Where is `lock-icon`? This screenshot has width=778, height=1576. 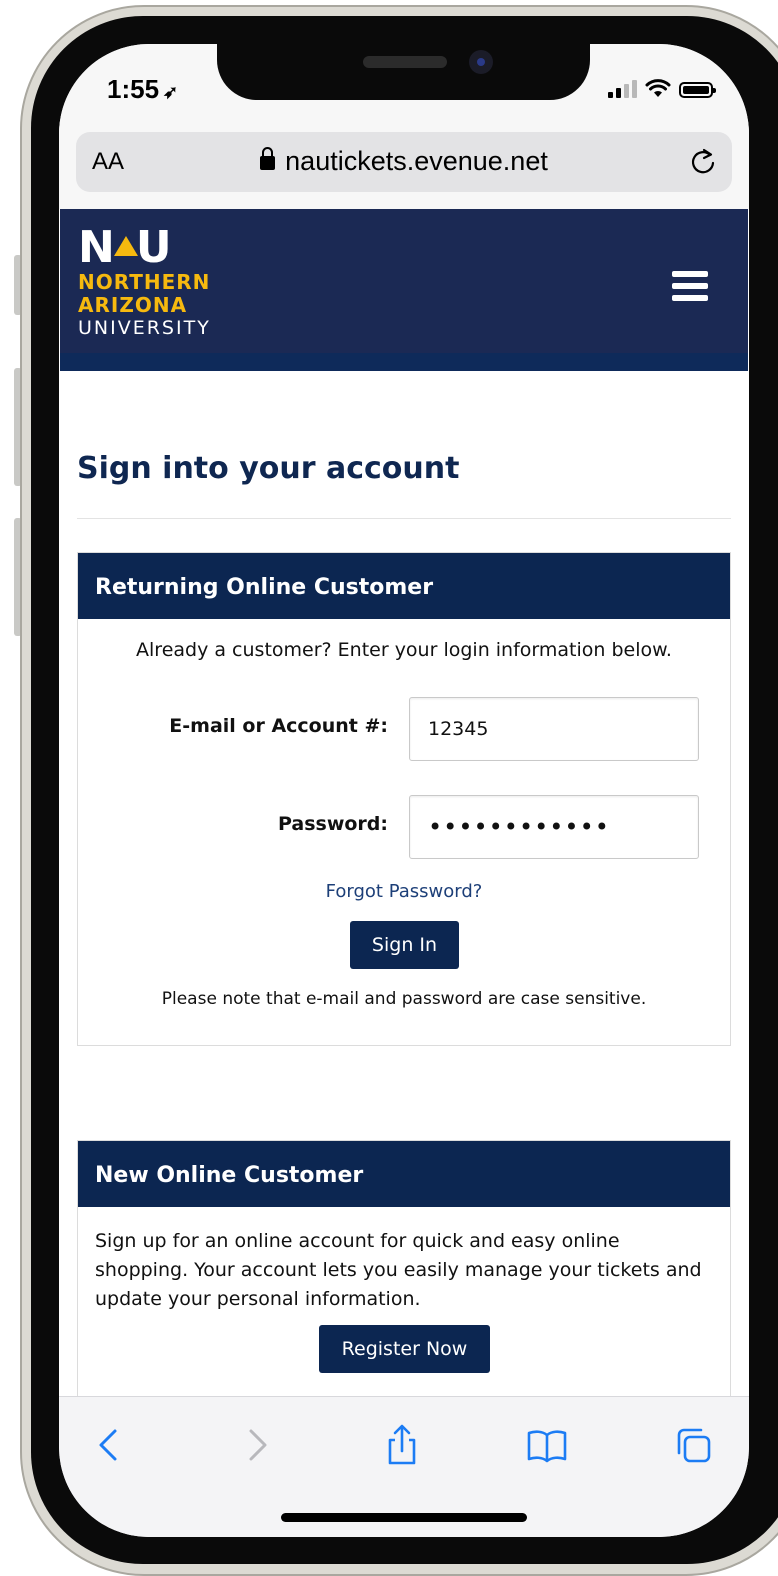 lock-icon is located at coordinates (268, 158).